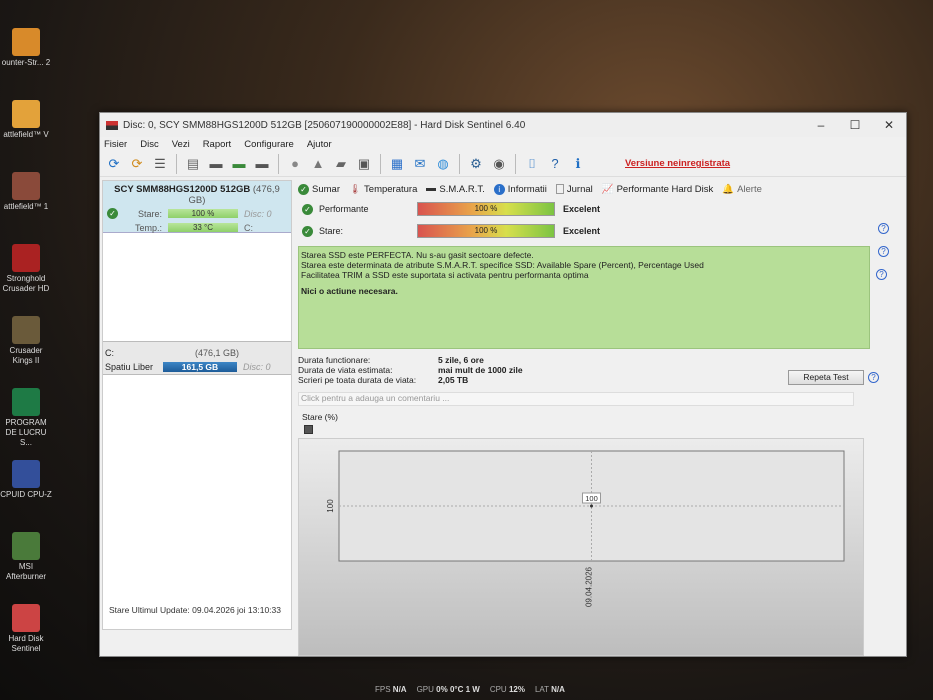  What do you see at coordinates (26, 192) in the screenshot?
I see `desktop-icon: attlefield™ 1` at bounding box center [26, 192].